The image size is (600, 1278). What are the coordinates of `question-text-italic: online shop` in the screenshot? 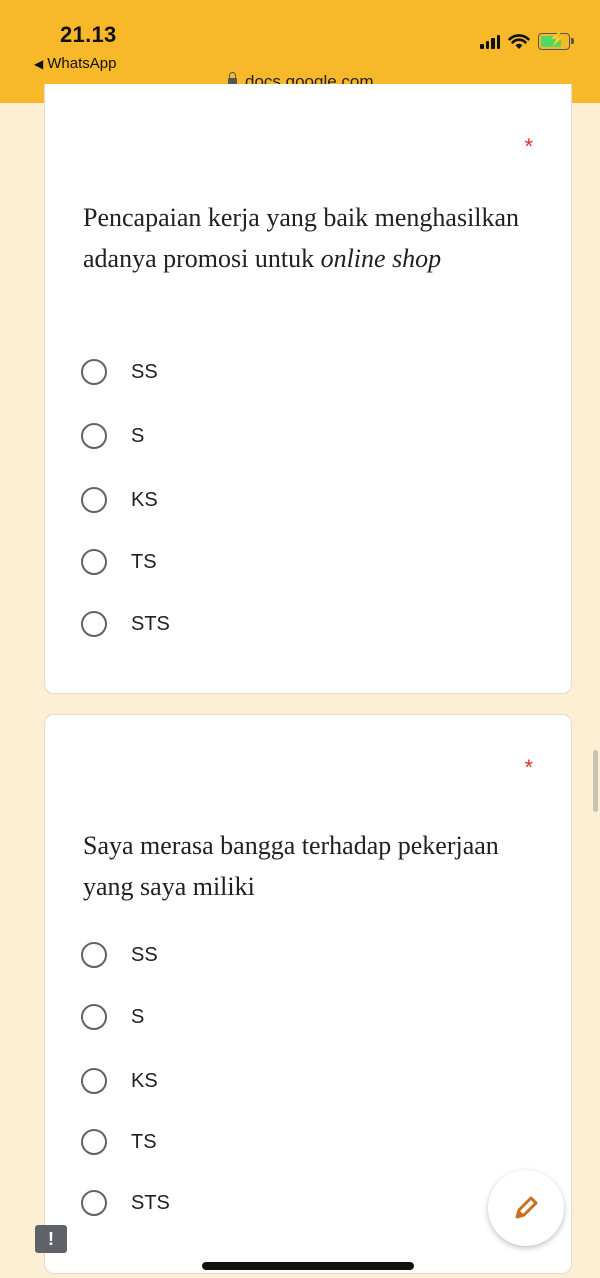 It's located at (381, 258).